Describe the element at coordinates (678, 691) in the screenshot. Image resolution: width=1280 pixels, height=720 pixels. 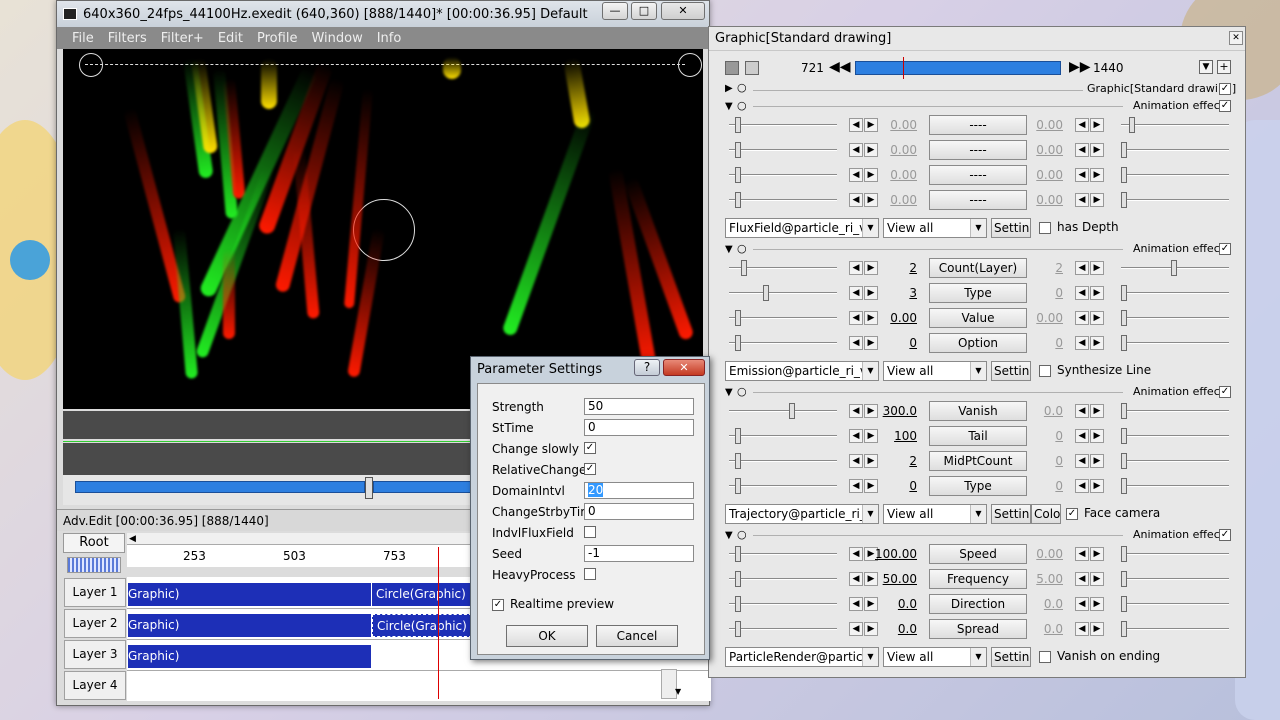
I see `scroll-down-icon: ▼` at that location.